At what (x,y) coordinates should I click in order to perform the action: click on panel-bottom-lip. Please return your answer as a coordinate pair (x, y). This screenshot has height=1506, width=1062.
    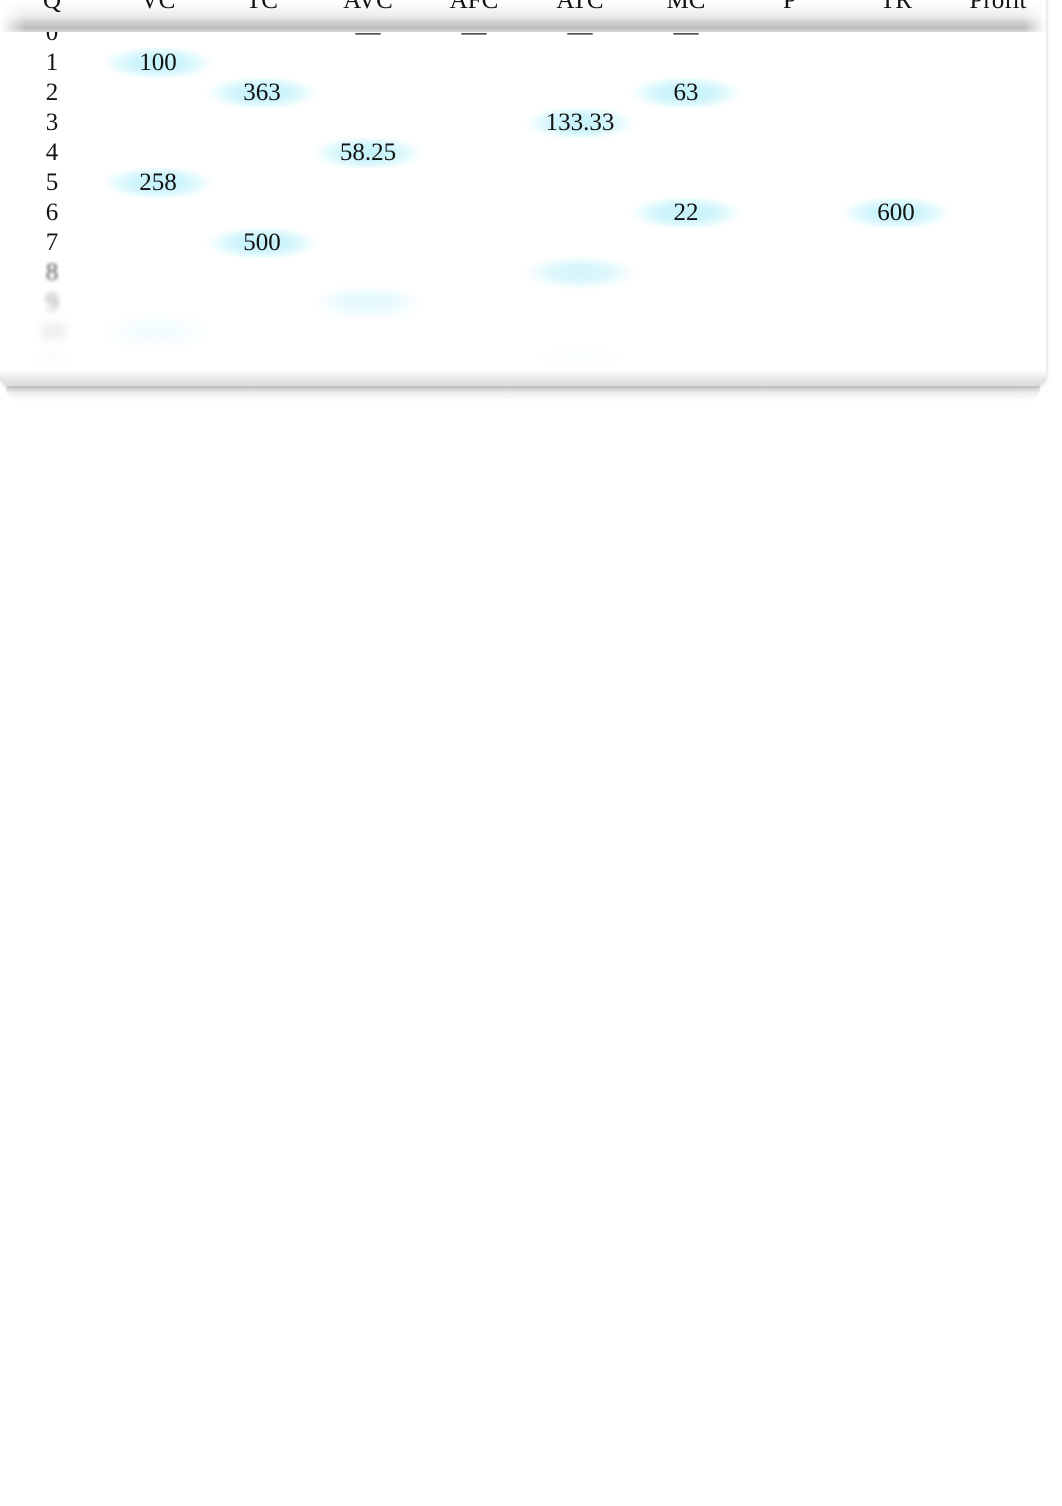
    Looking at the image, I should click on (523, 378).